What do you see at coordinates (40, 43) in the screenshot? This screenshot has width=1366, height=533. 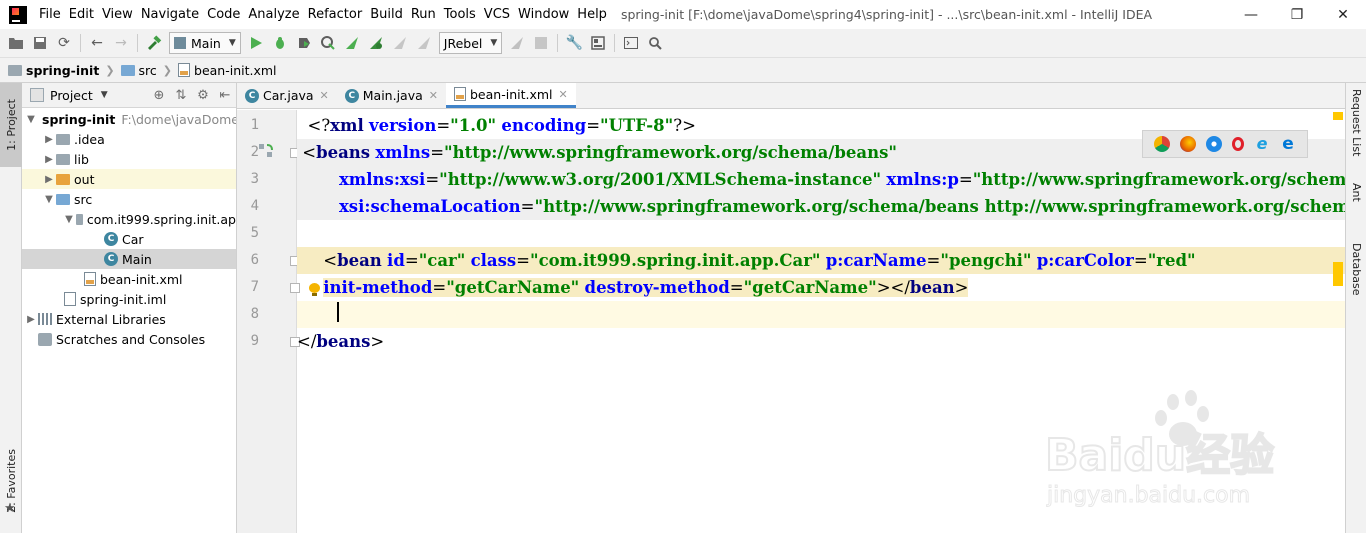 I see `save-all-icon` at bounding box center [40, 43].